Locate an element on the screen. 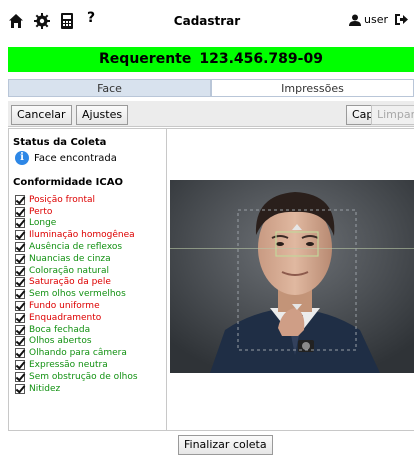 This screenshot has height=456, width=414. status-message: Face encontrada is located at coordinates (75, 158).